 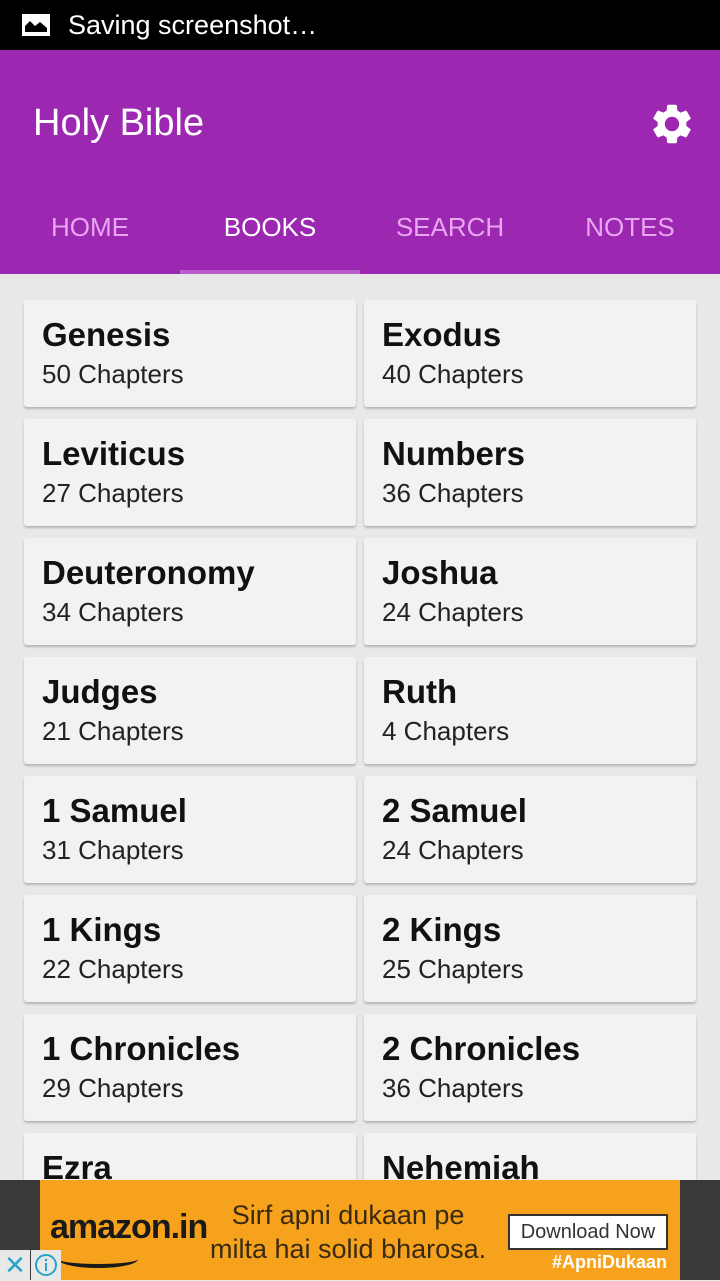 I want to click on book-chapters: 34 Chapters, so click(x=113, y=612).